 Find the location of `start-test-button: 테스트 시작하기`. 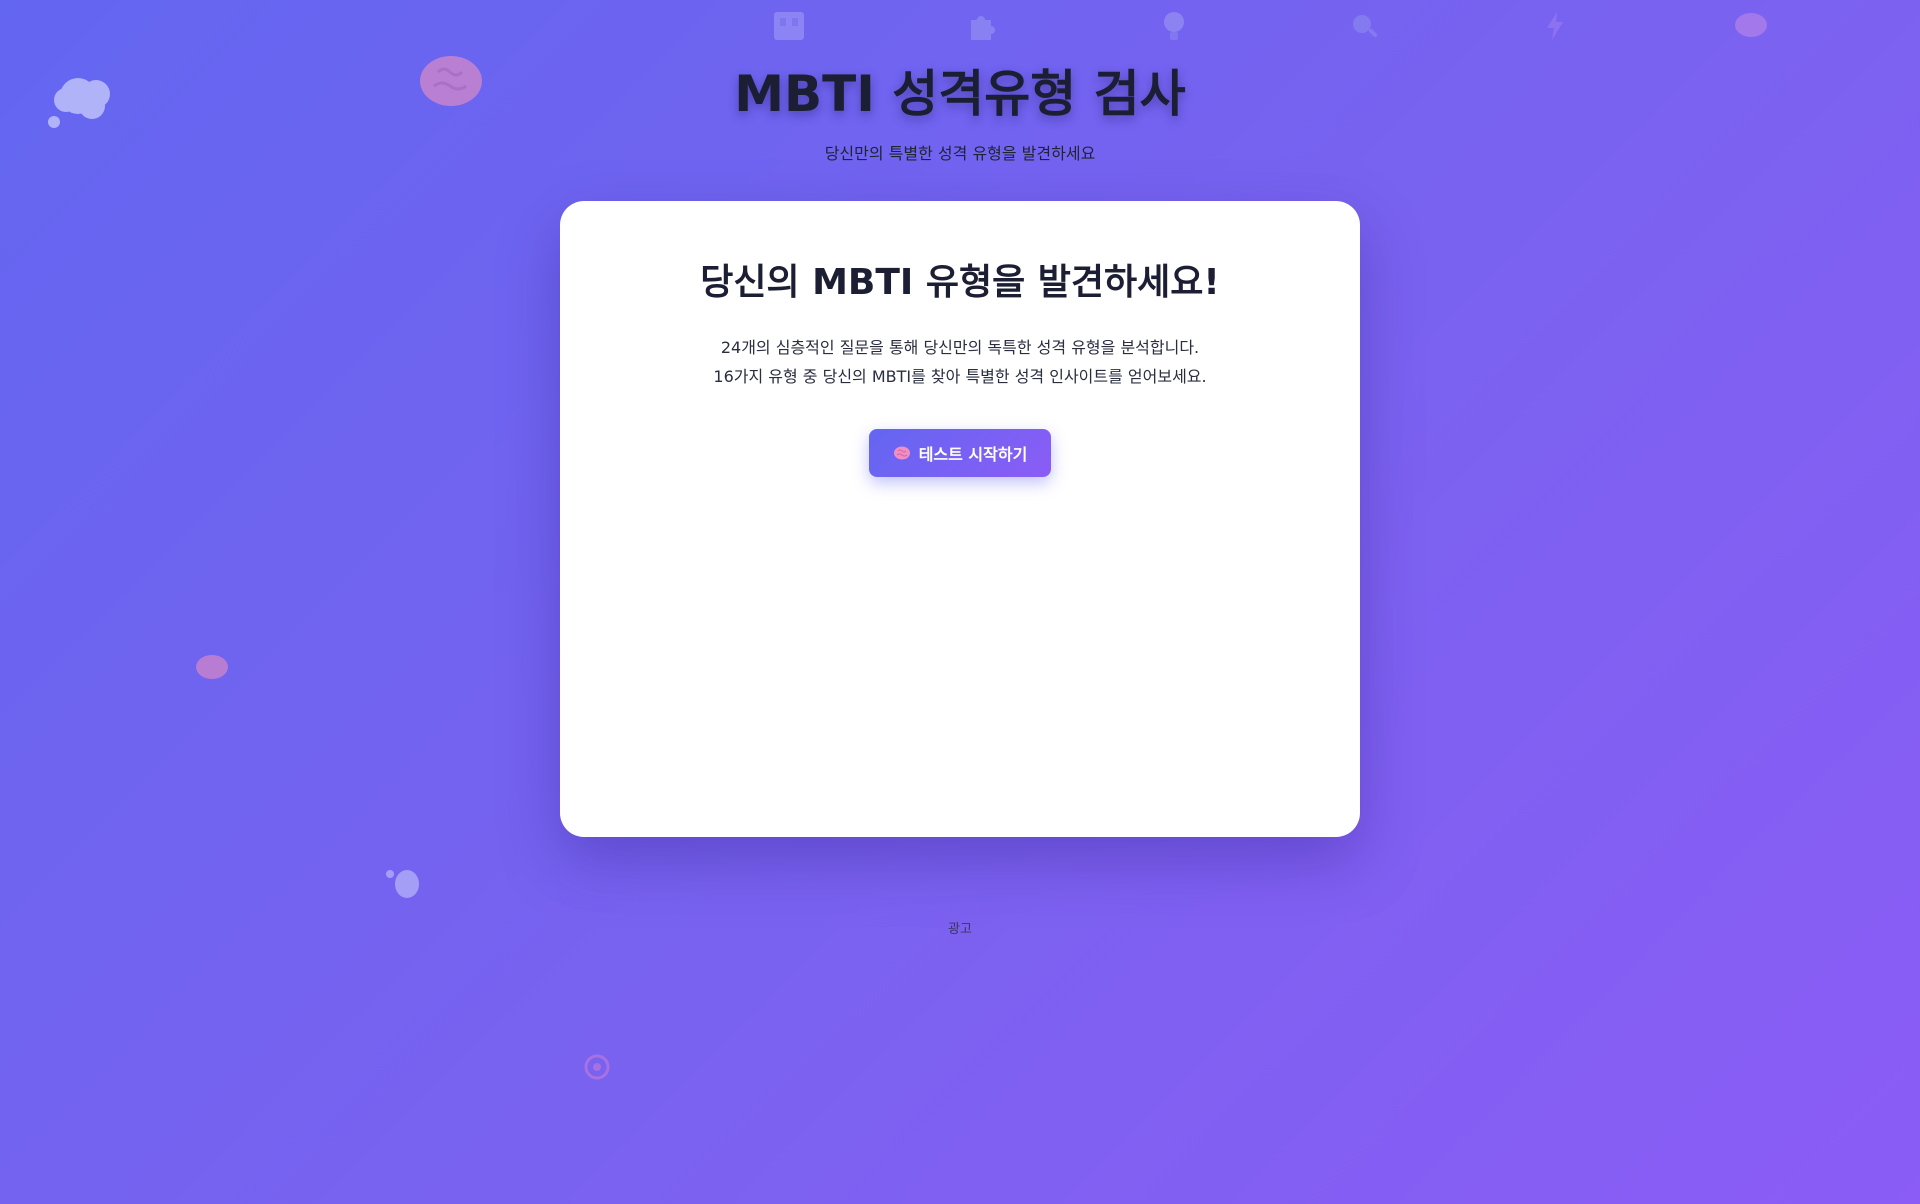

start-test-button: 테스트 시작하기 is located at coordinates (960, 453).